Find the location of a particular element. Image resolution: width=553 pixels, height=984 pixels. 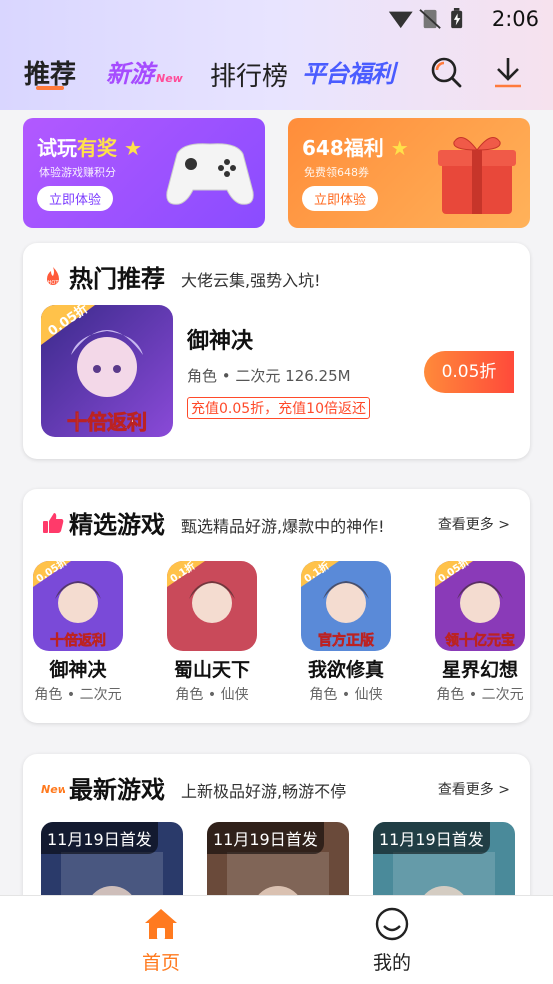

game-cover-art: 0.05折领十亿元宝 is located at coordinates (480, 606).